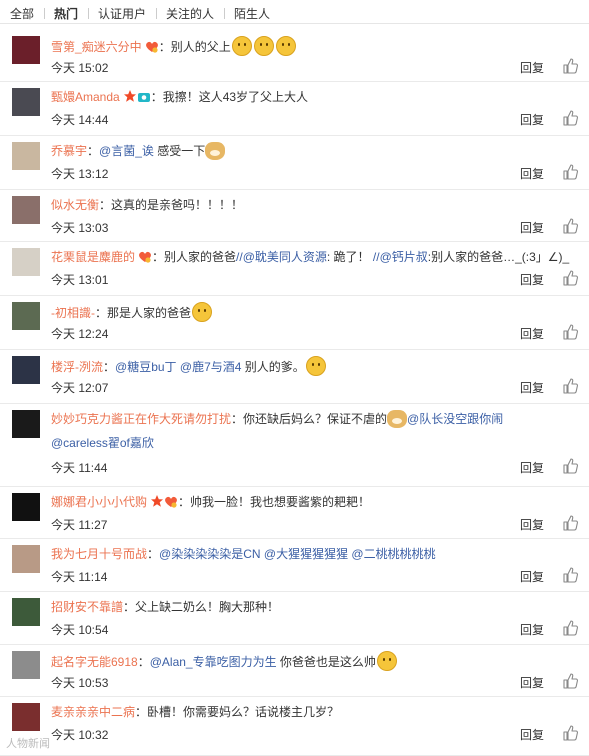 The image size is (589, 756). I want to click on comment-text: :别人家的爸爸…_(:3」∠)_, so click(498, 257).